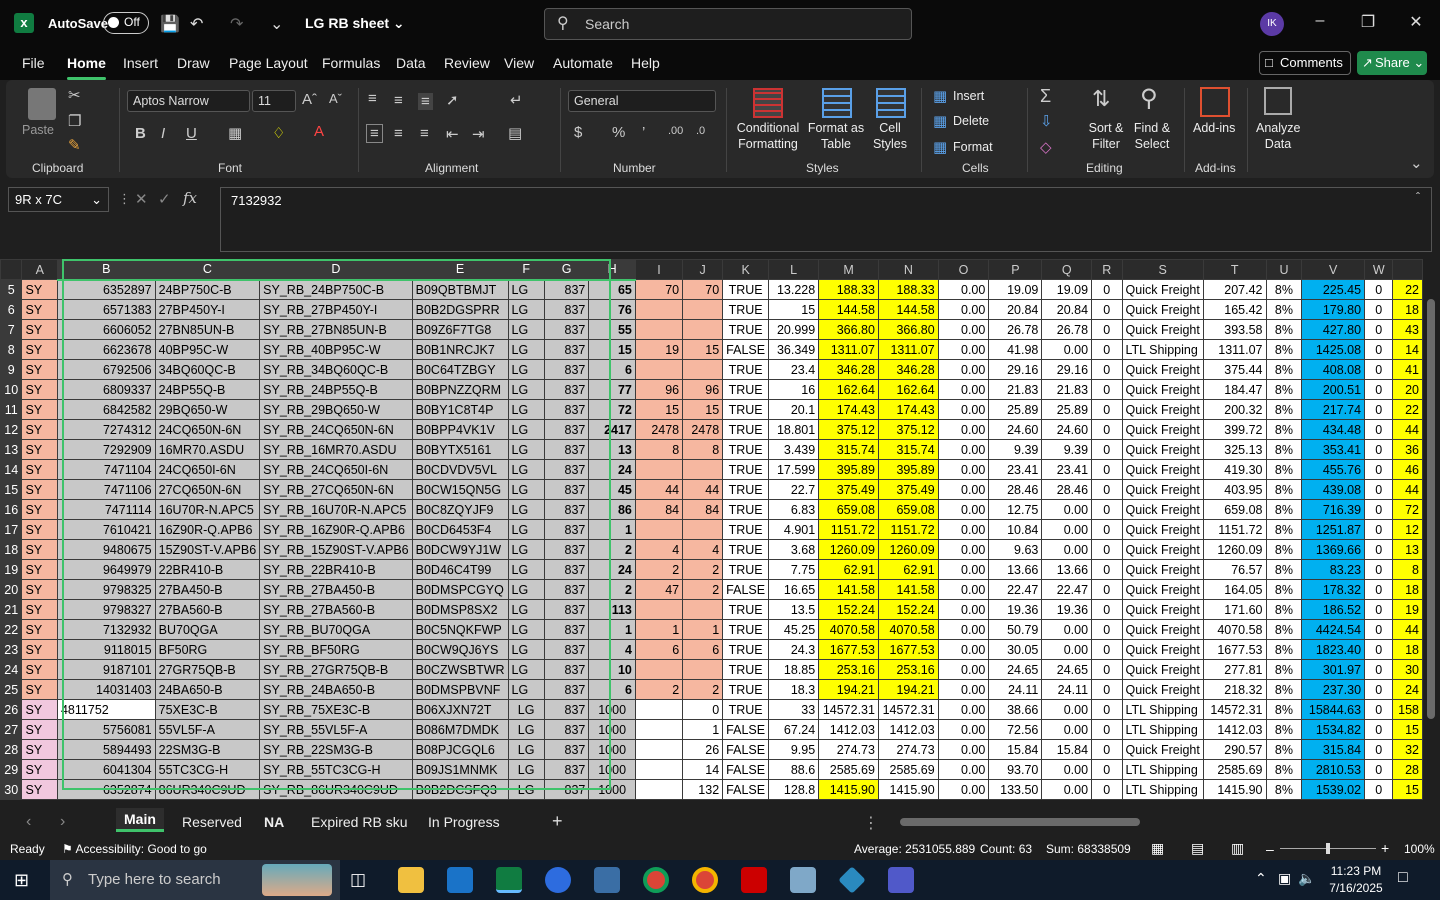 This screenshot has width=1440, height=900. Describe the element at coordinates (297, 880) in the screenshot. I see `search-highlight-image` at that location.